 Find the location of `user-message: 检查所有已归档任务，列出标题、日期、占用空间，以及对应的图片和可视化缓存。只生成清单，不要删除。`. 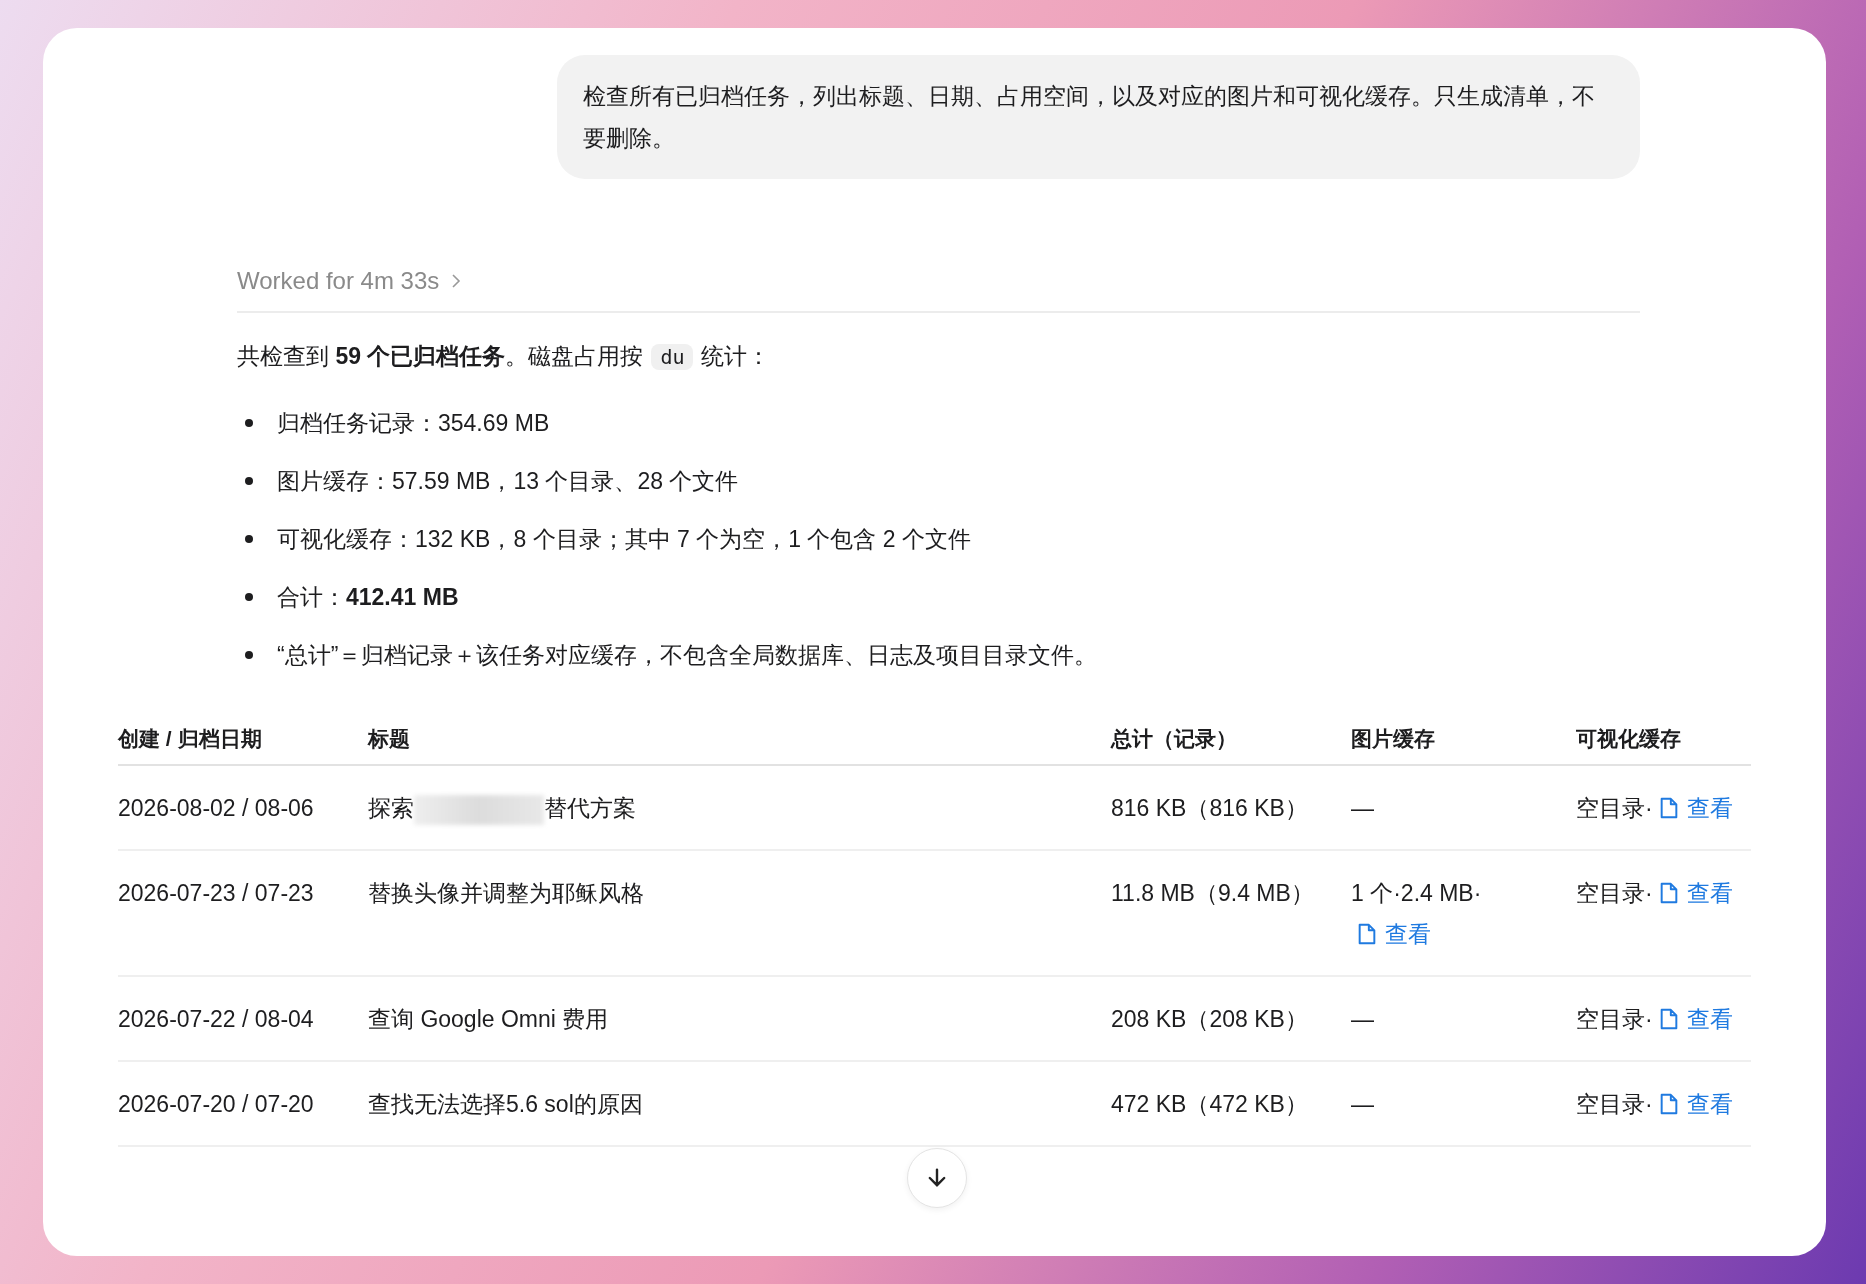

user-message: 检查所有已归档任务，列出标题、日期、占用空间，以及对应的图片和可视化缓存。只生成清单，不要删除。 is located at coordinates (1098, 117).